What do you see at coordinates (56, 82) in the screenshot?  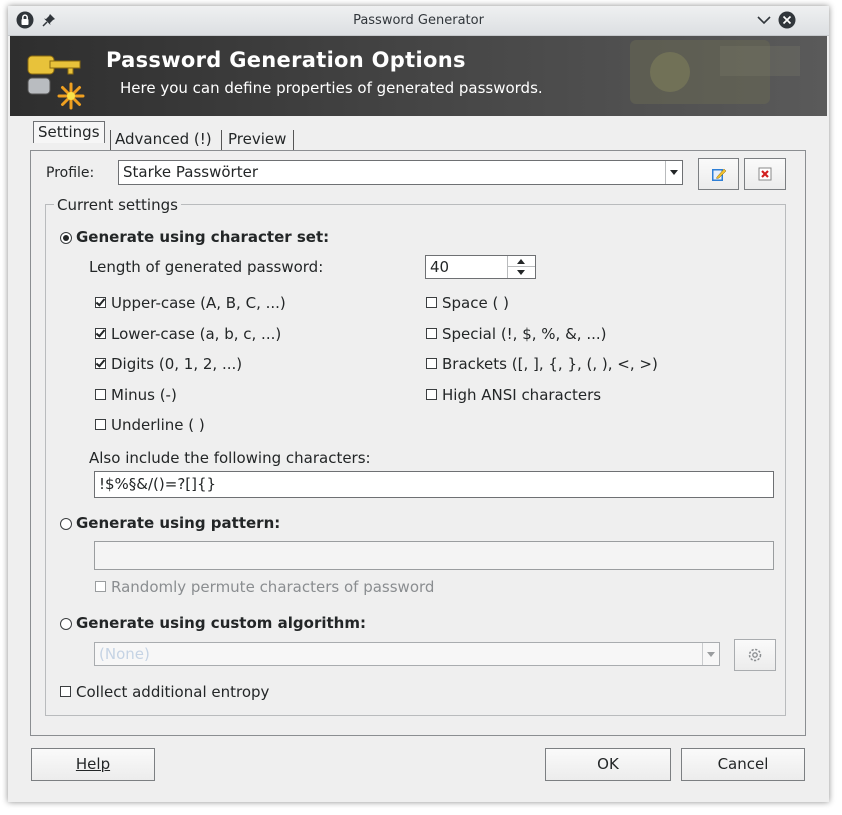 I see `key-star-icon` at bounding box center [56, 82].